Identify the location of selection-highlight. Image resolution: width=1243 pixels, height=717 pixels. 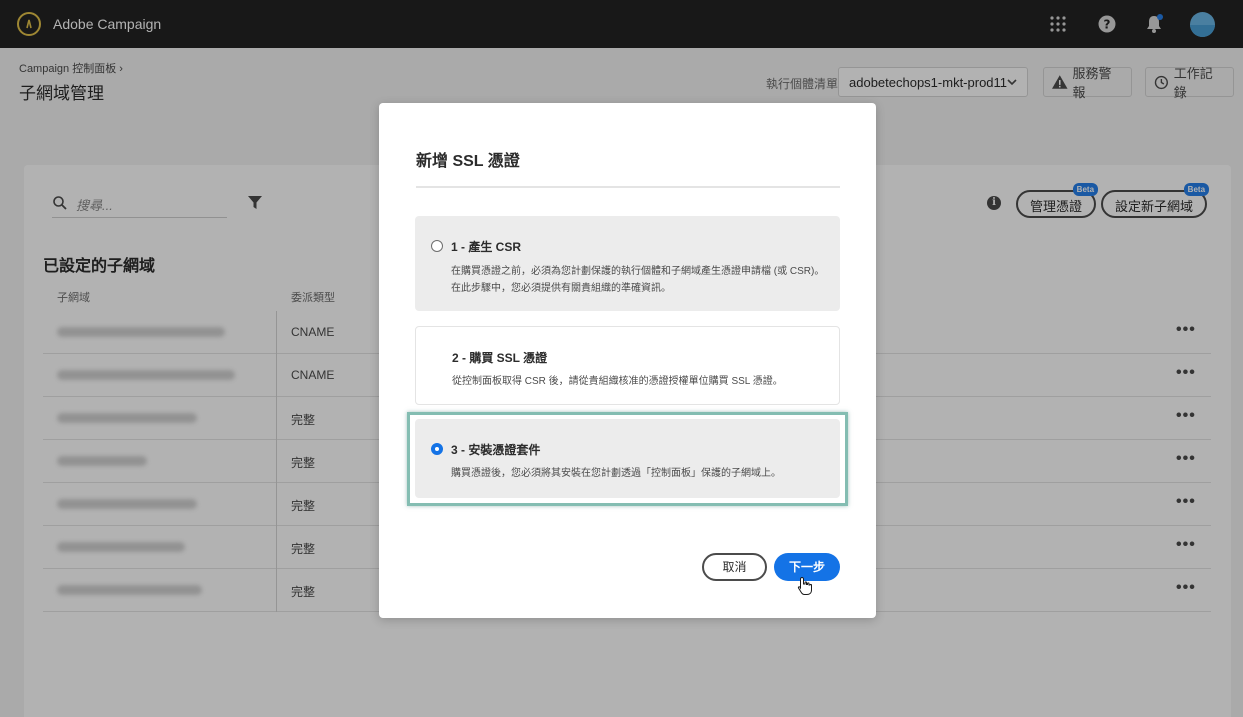
(627, 459).